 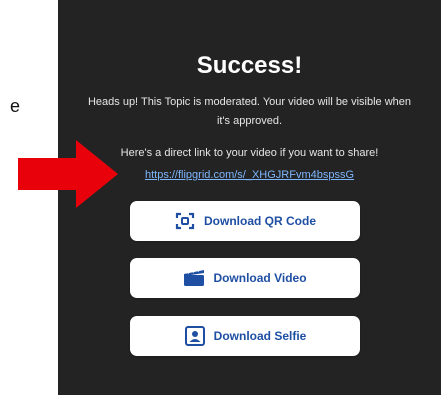 What do you see at coordinates (260, 221) in the screenshot?
I see `download-qr-code-label: Download QR Code` at bounding box center [260, 221].